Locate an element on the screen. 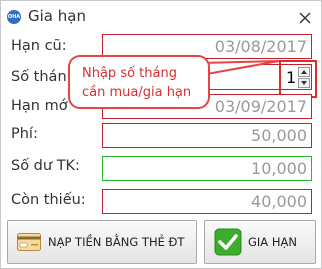 Image resolution: width=322 pixels, height=269 pixels. expiry-new-label: Hạn mớ is located at coordinates (39, 106).